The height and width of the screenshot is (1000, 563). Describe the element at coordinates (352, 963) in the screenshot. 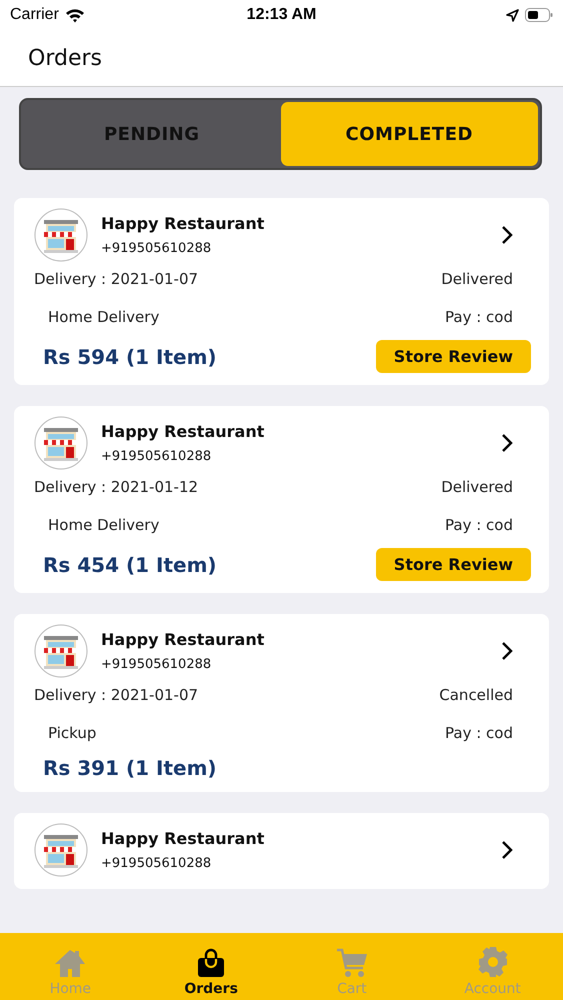

I see `cart-icon` at that location.